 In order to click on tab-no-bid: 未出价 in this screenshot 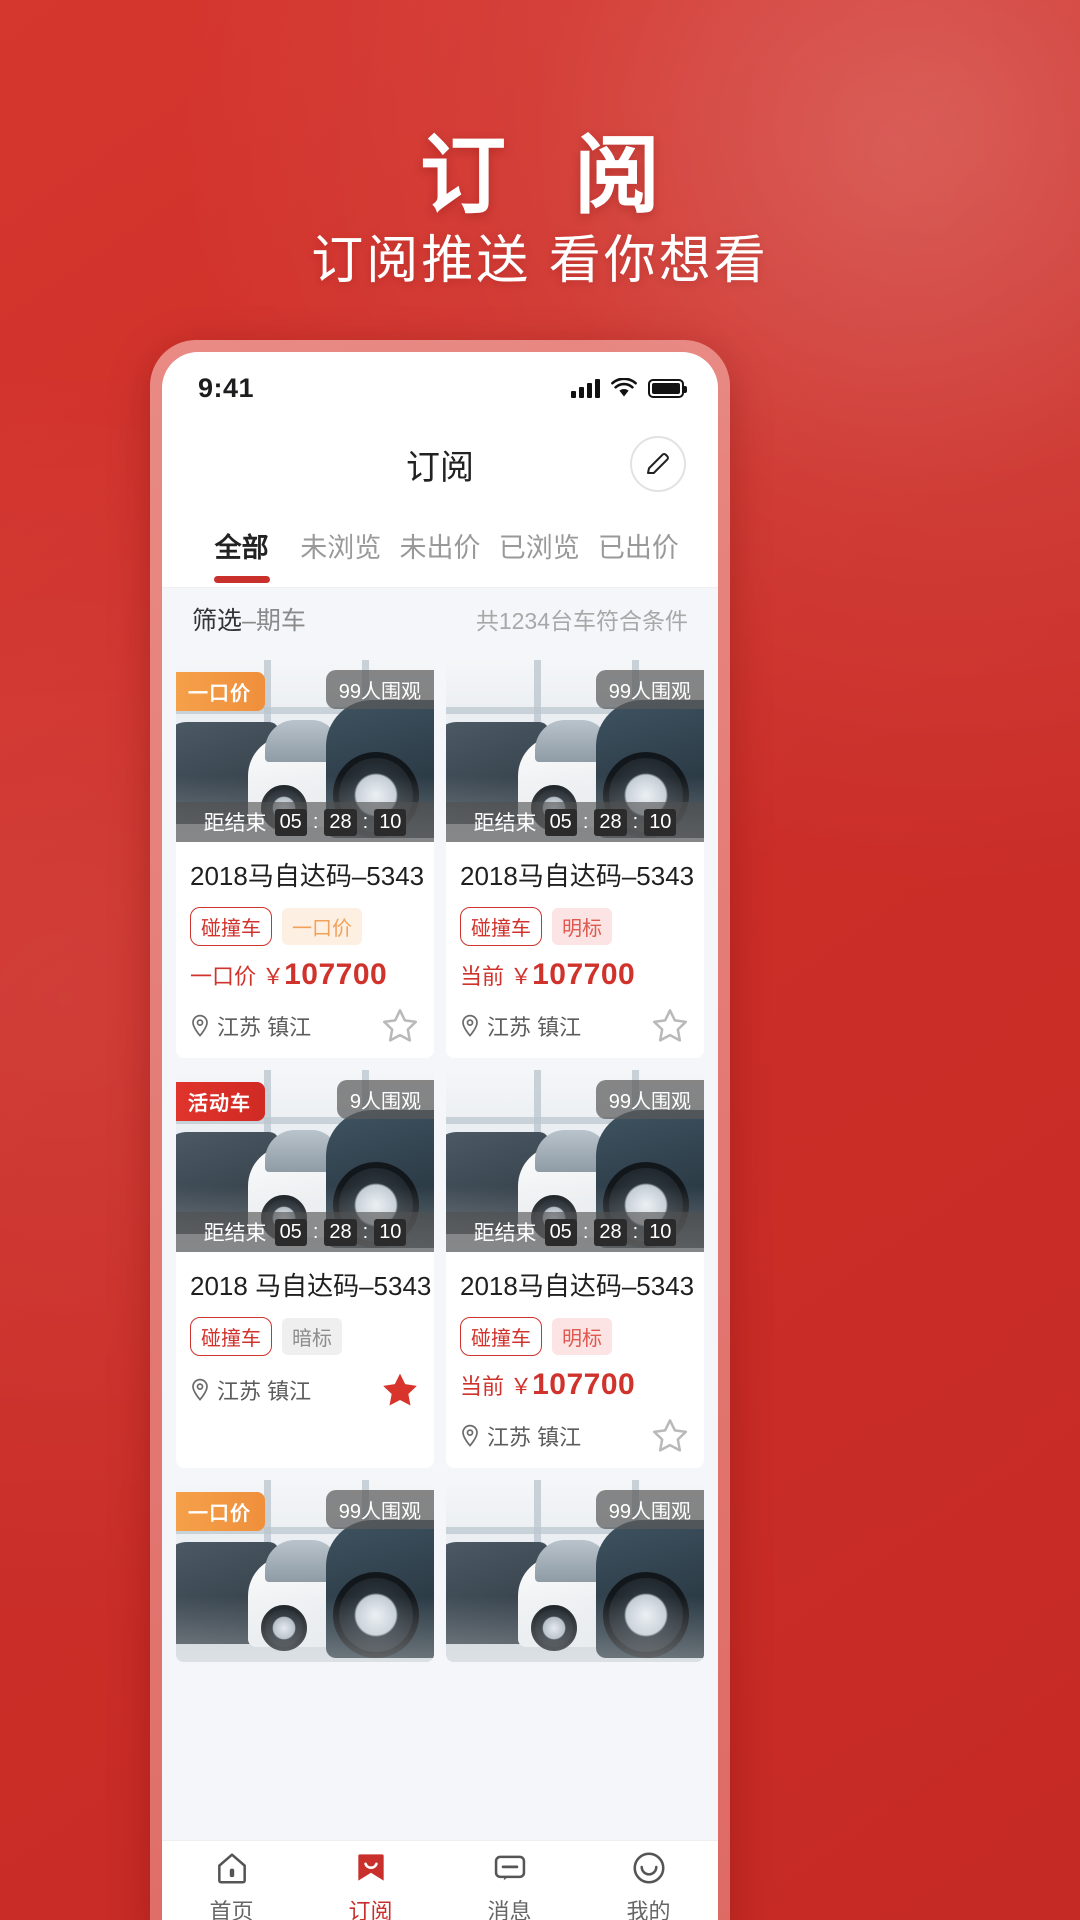, I will do `click(439, 550)`.